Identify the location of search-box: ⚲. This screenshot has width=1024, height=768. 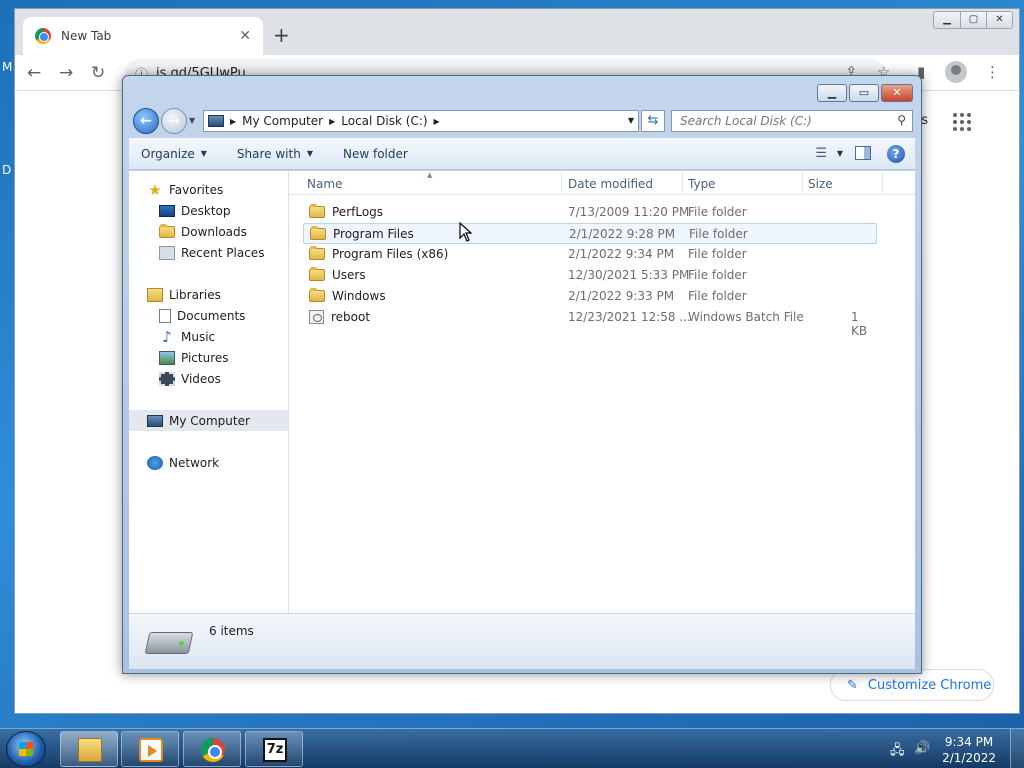
(792, 121).